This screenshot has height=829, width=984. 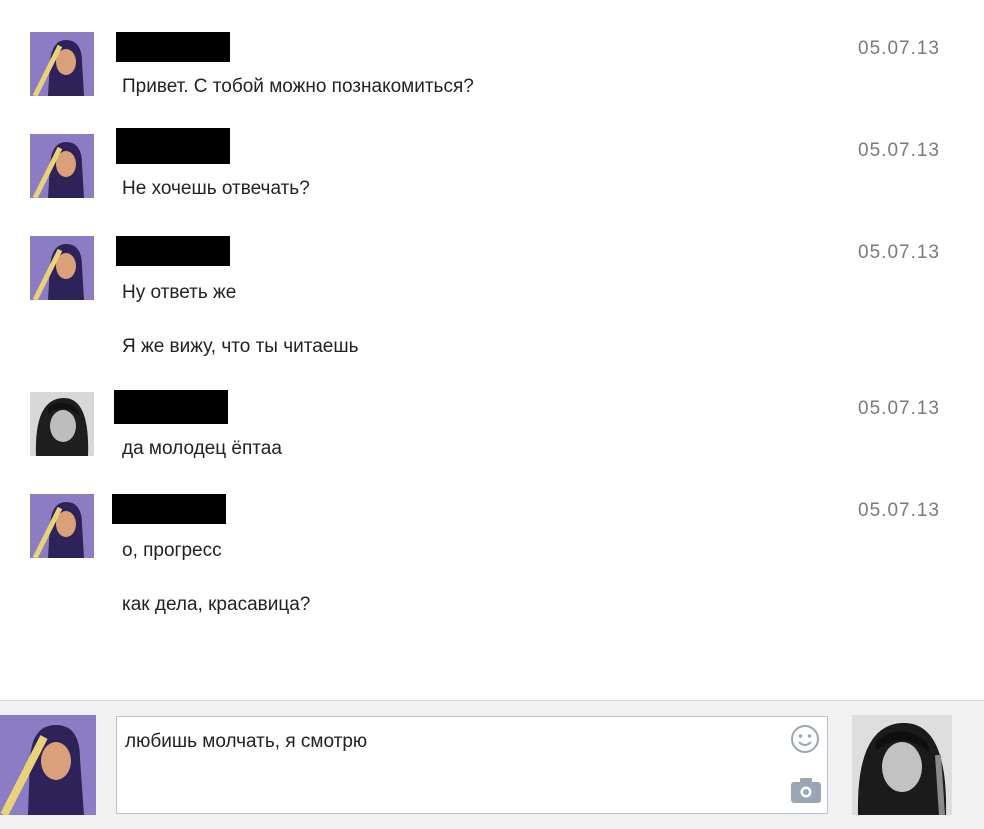 What do you see at coordinates (298, 86) in the screenshot?
I see `message-text: Привет. С тобой можно познакомиться?` at bounding box center [298, 86].